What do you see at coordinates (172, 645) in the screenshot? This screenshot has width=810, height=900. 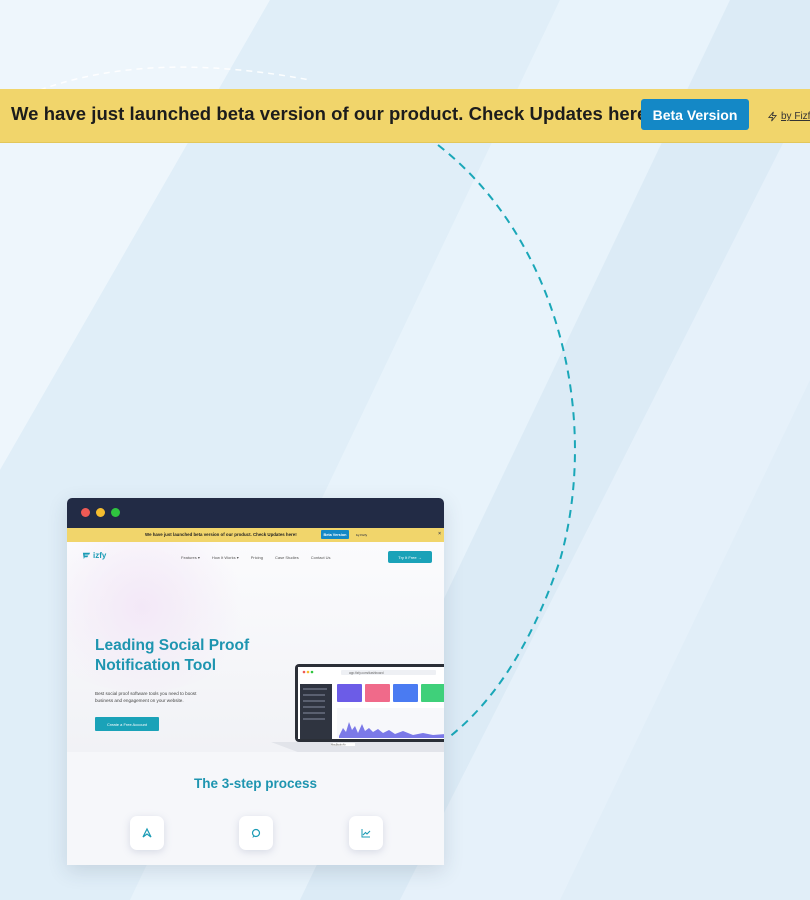 I see `hero-title-line: Leading Social Proof` at bounding box center [172, 645].